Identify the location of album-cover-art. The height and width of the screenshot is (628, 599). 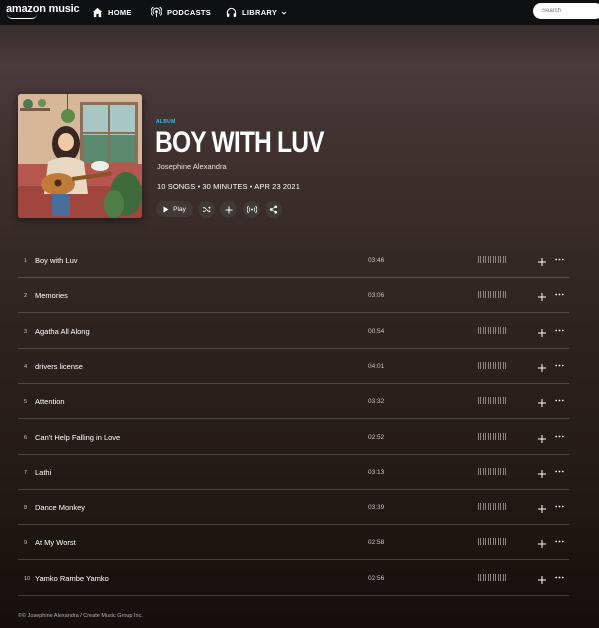
(80, 156).